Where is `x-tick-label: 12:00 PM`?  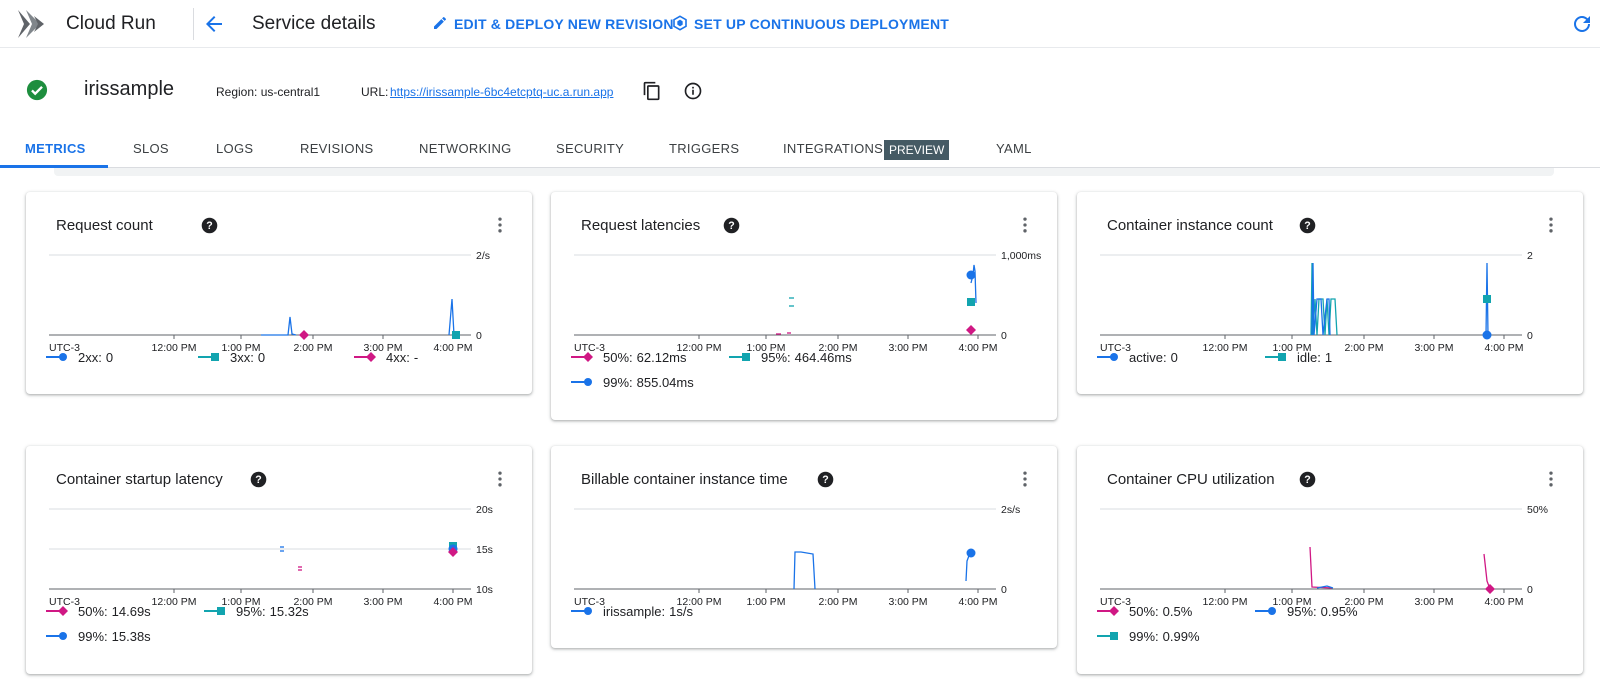 x-tick-label: 12:00 PM is located at coordinates (174, 347).